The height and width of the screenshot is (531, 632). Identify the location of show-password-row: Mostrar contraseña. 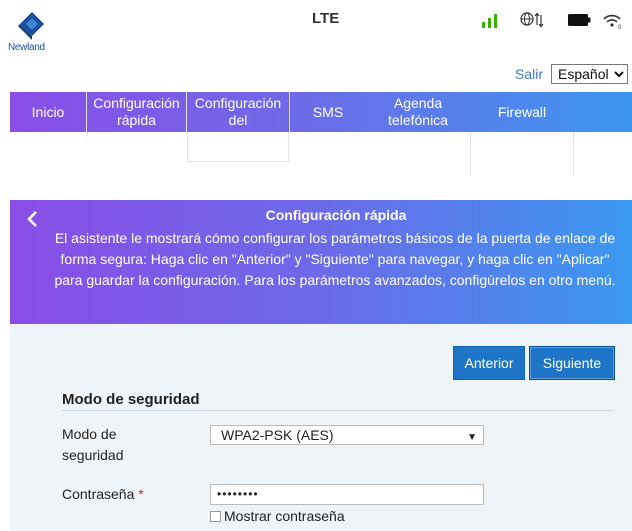
(277, 516).